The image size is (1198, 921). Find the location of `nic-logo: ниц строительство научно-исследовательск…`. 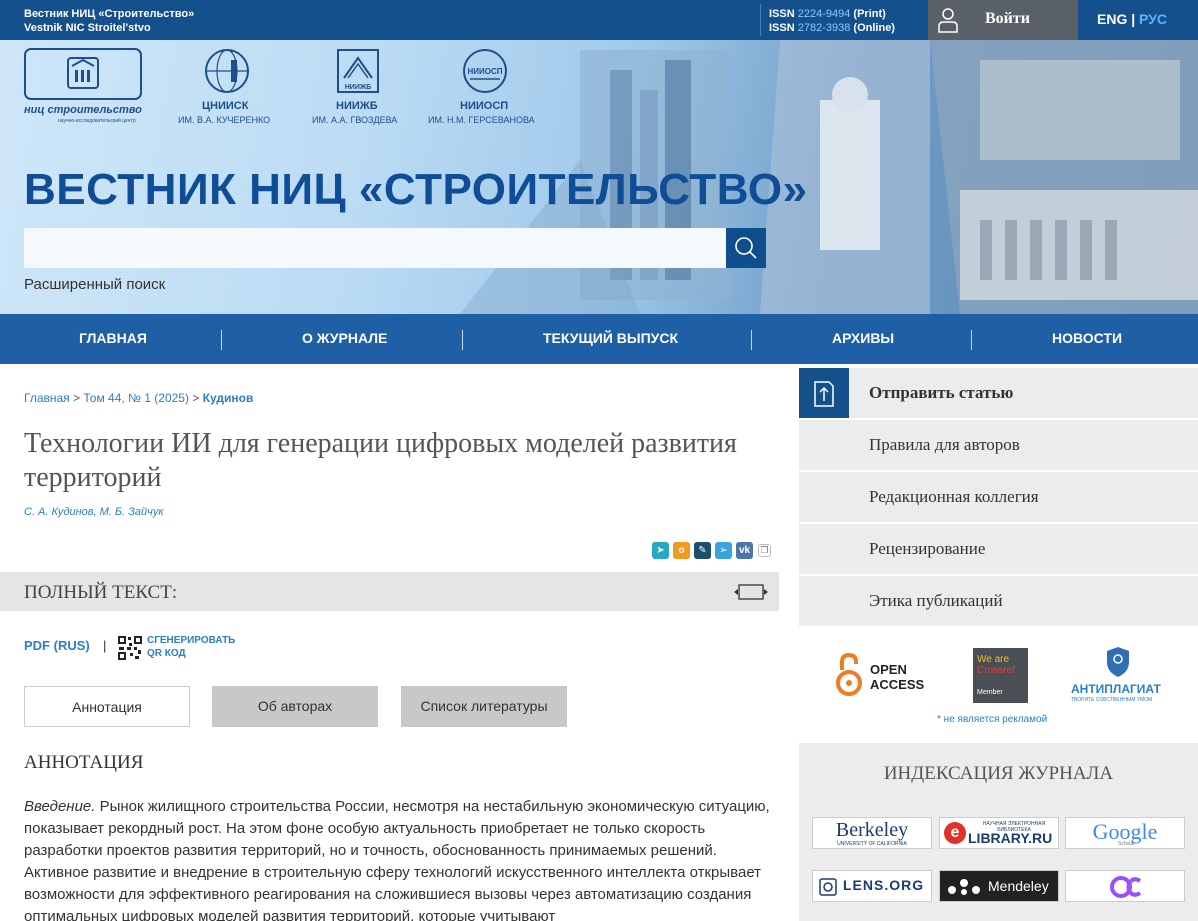

nic-logo: ниц строительство научно-исследовательск… is located at coordinates (84, 88).